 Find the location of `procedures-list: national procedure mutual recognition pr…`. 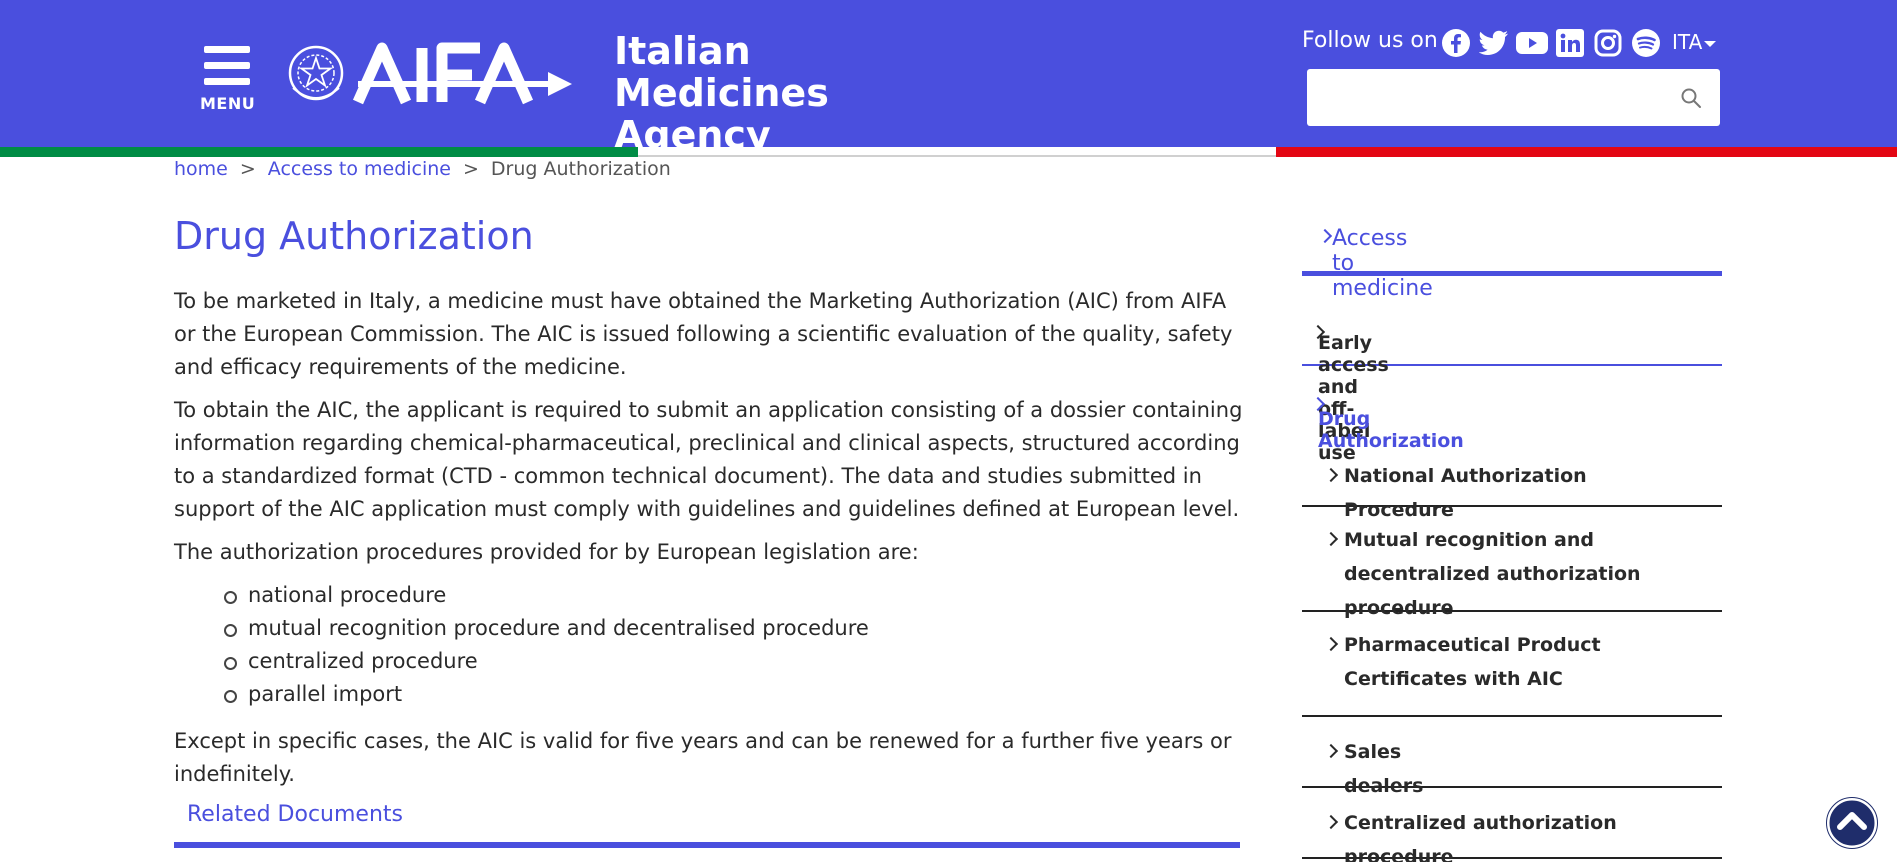

procedures-list: national procedure mutual recognition pr… is located at coordinates (734, 645).